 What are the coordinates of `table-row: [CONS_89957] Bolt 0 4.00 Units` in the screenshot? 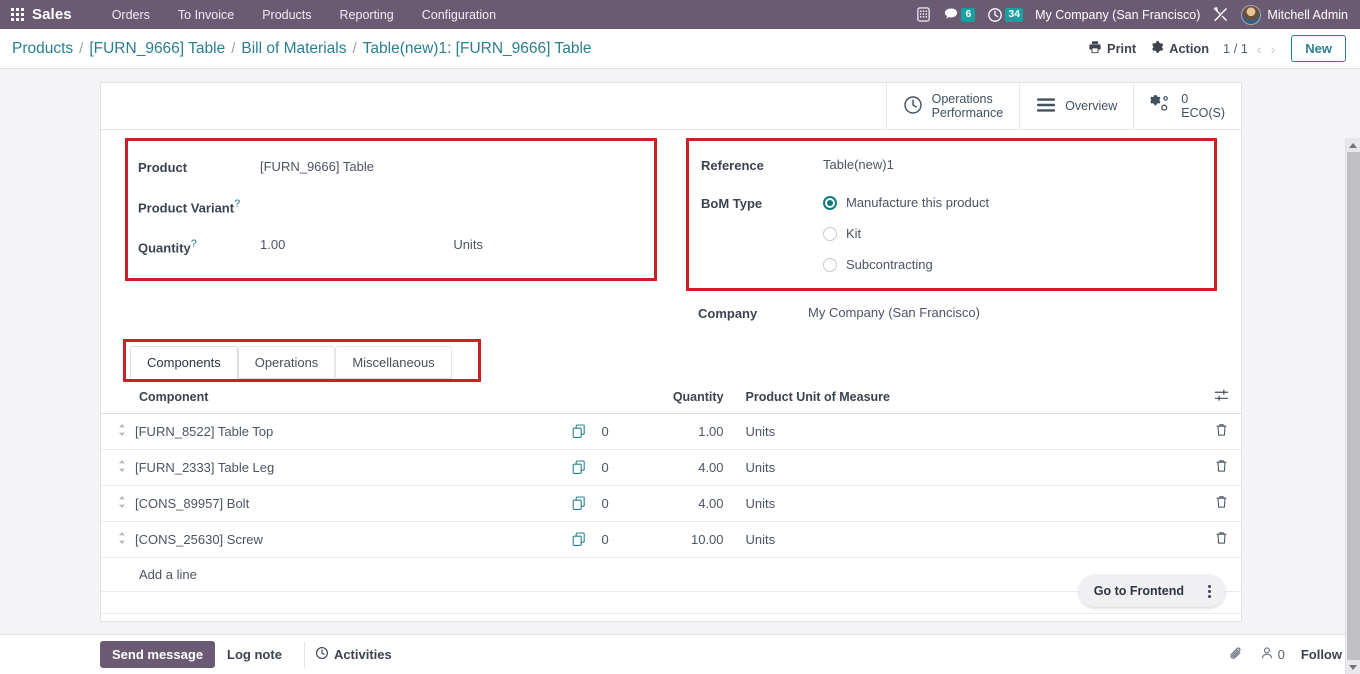 It's located at (671, 503).